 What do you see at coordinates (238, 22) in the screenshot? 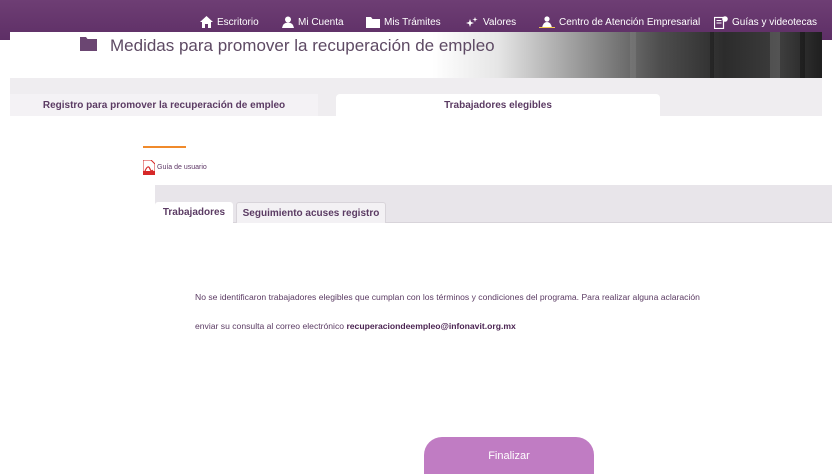
I see `nav-label: Escritorio` at bounding box center [238, 22].